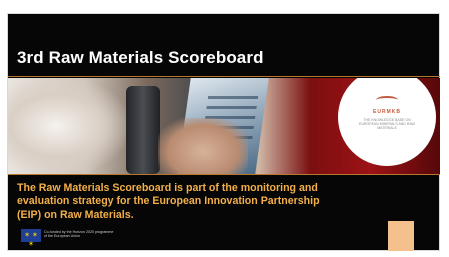  Describe the element at coordinates (387, 100) in the screenshot. I see `logo-swoosh-icon` at that location.